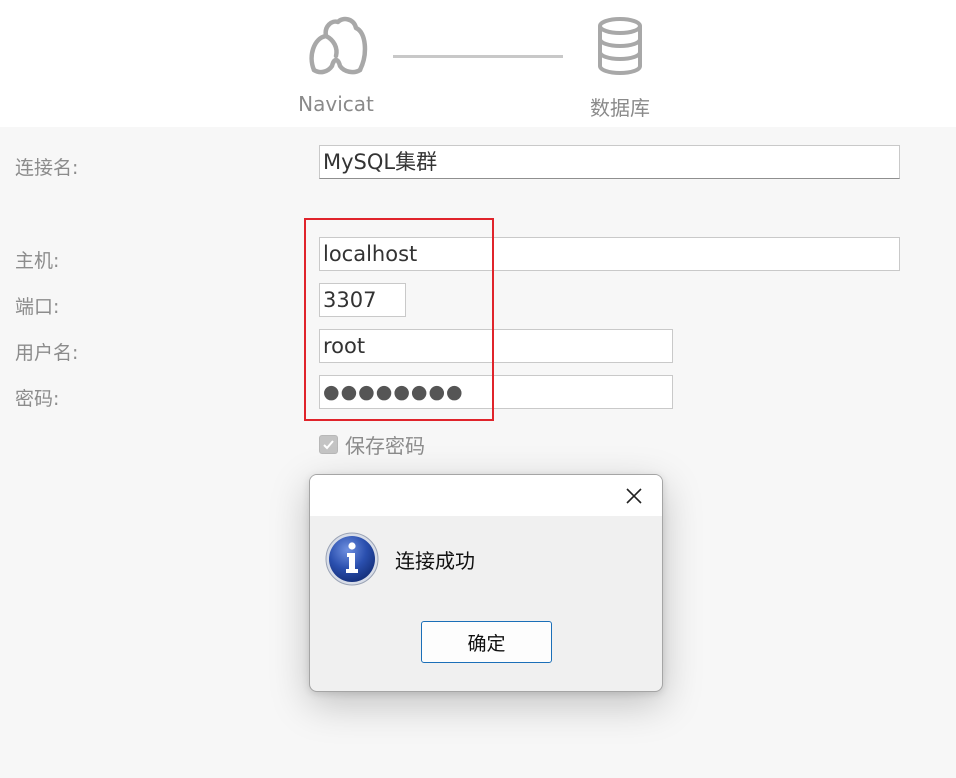 This screenshot has width=956, height=778. Describe the element at coordinates (486, 495) in the screenshot. I see `dialog-titlebar` at that location.